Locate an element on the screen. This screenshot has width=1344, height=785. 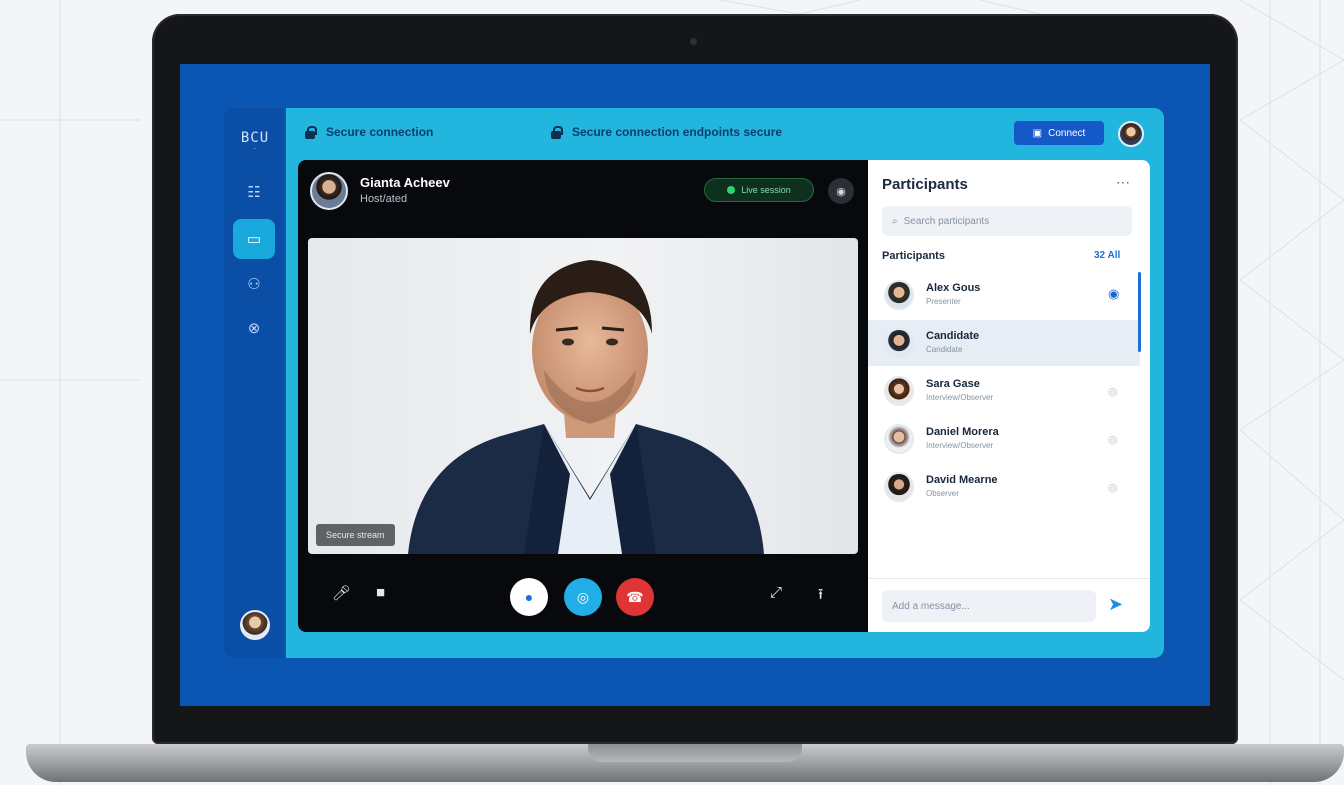
participant-row: Daniel Morera Interview/Observer ◎ is located at coordinates (1004, 439).